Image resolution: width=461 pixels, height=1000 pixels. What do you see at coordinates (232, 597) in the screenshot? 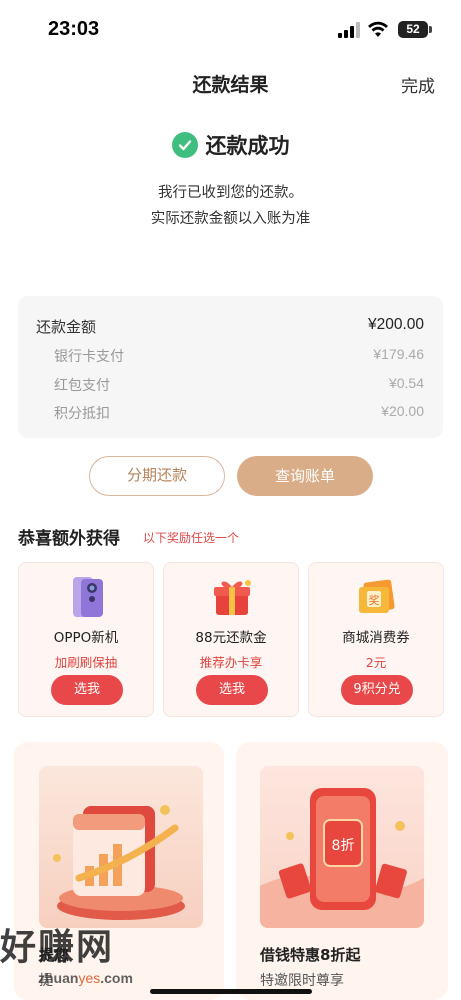
I see `gift-box-icon` at bounding box center [232, 597].